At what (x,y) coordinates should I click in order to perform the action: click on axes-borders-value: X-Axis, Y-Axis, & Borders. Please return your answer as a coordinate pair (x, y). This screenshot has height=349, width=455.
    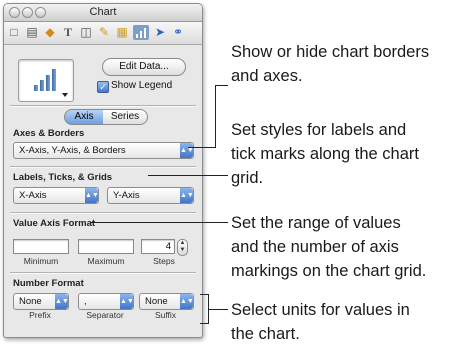
    Looking at the image, I should click on (72, 150).